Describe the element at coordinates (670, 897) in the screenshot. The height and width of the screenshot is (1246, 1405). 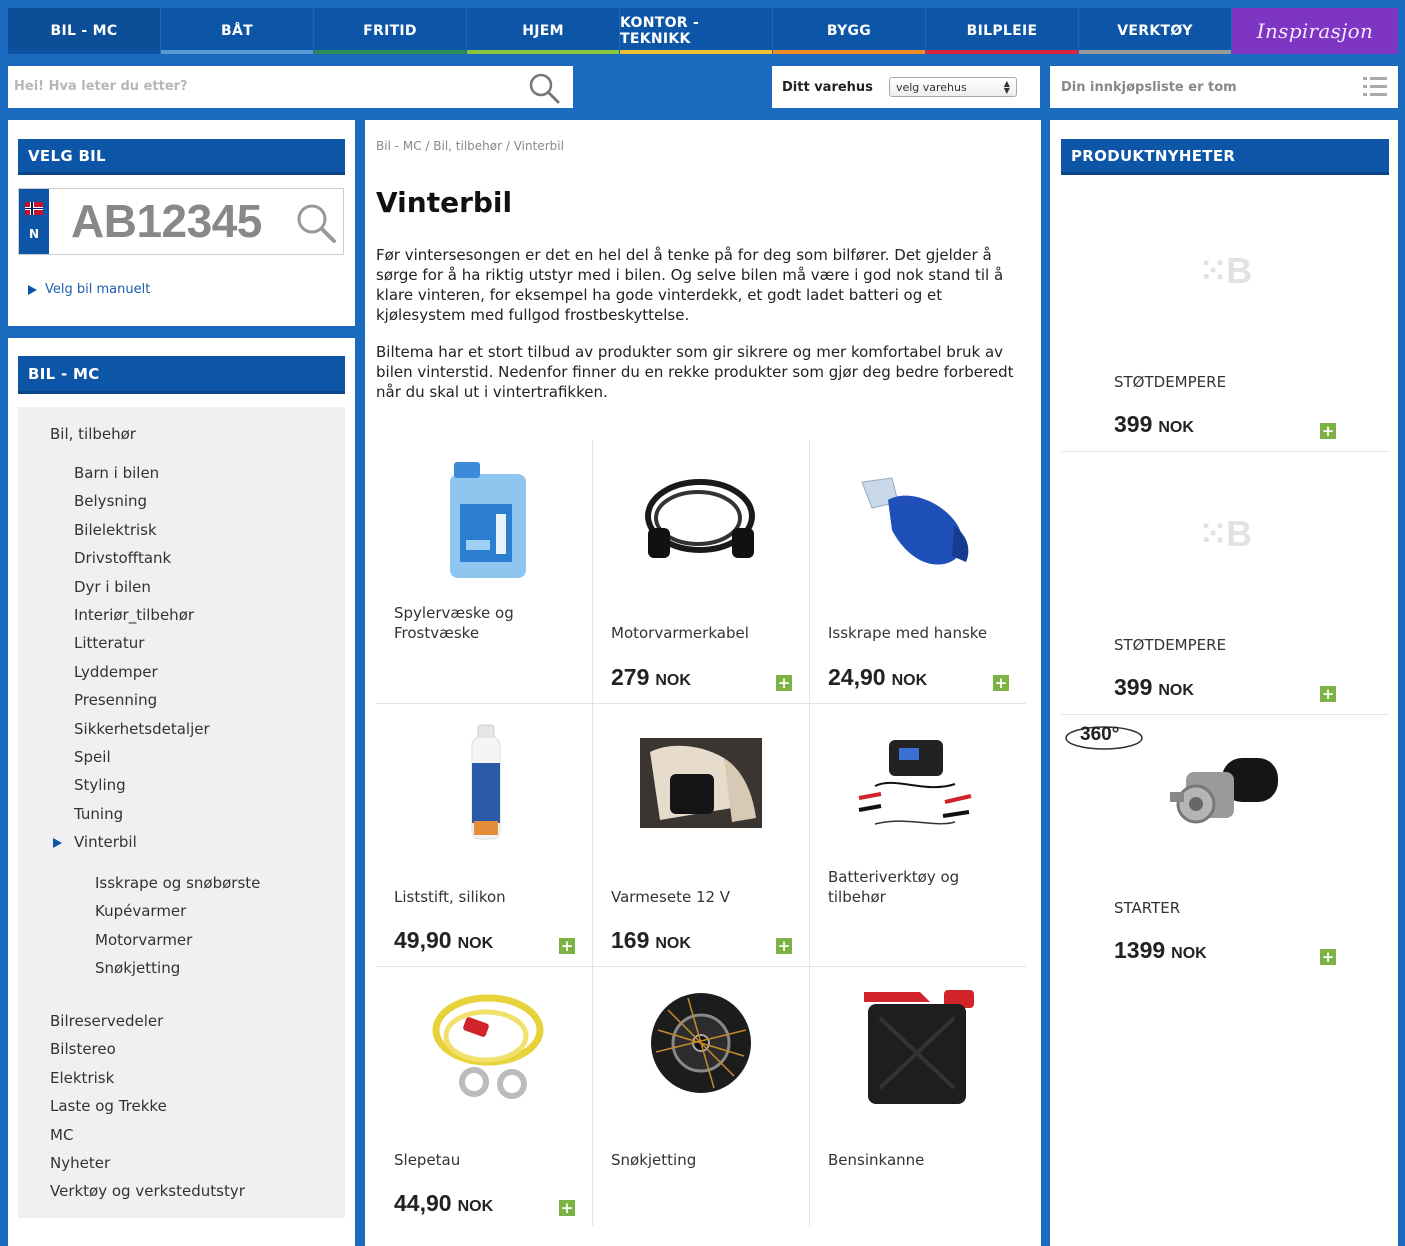
I see `product-name: Varmesete 12 V` at that location.